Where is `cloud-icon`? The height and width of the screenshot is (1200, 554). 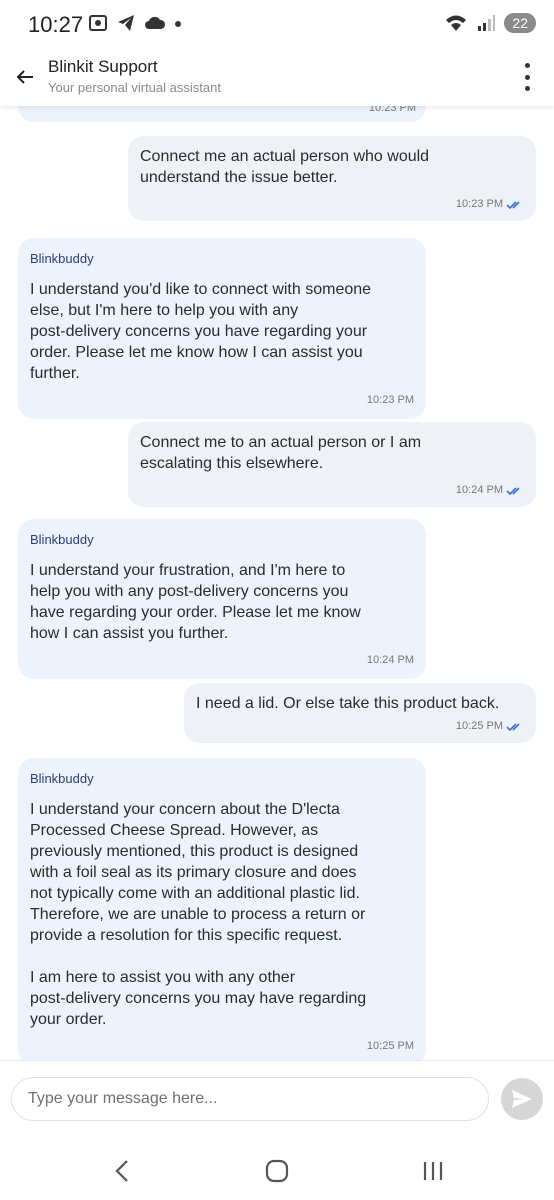
cloud-icon is located at coordinates (155, 22).